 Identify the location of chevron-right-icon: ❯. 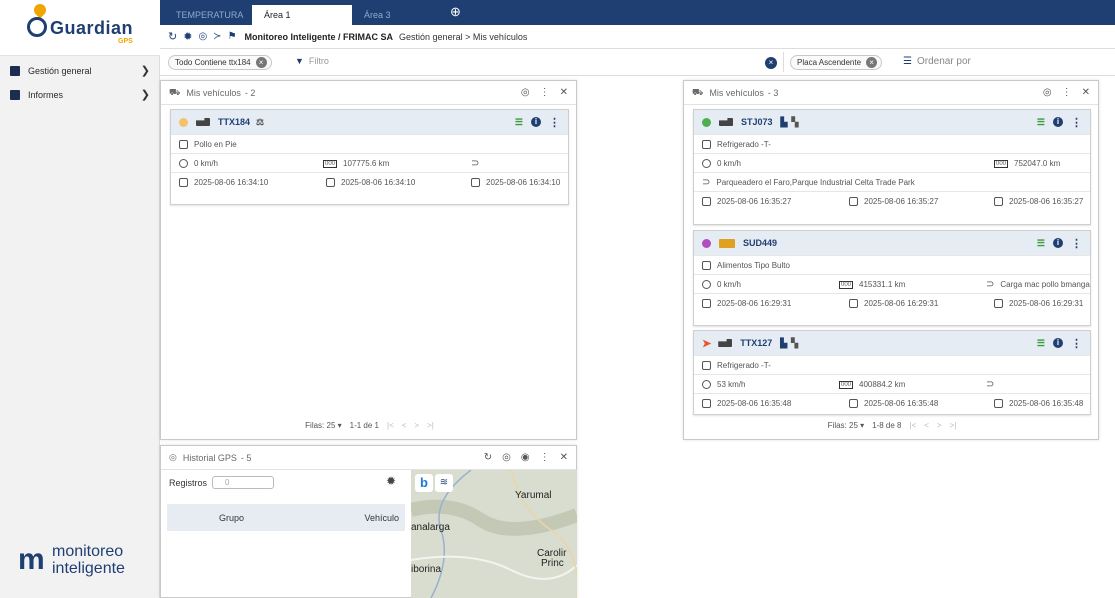
(145, 71).